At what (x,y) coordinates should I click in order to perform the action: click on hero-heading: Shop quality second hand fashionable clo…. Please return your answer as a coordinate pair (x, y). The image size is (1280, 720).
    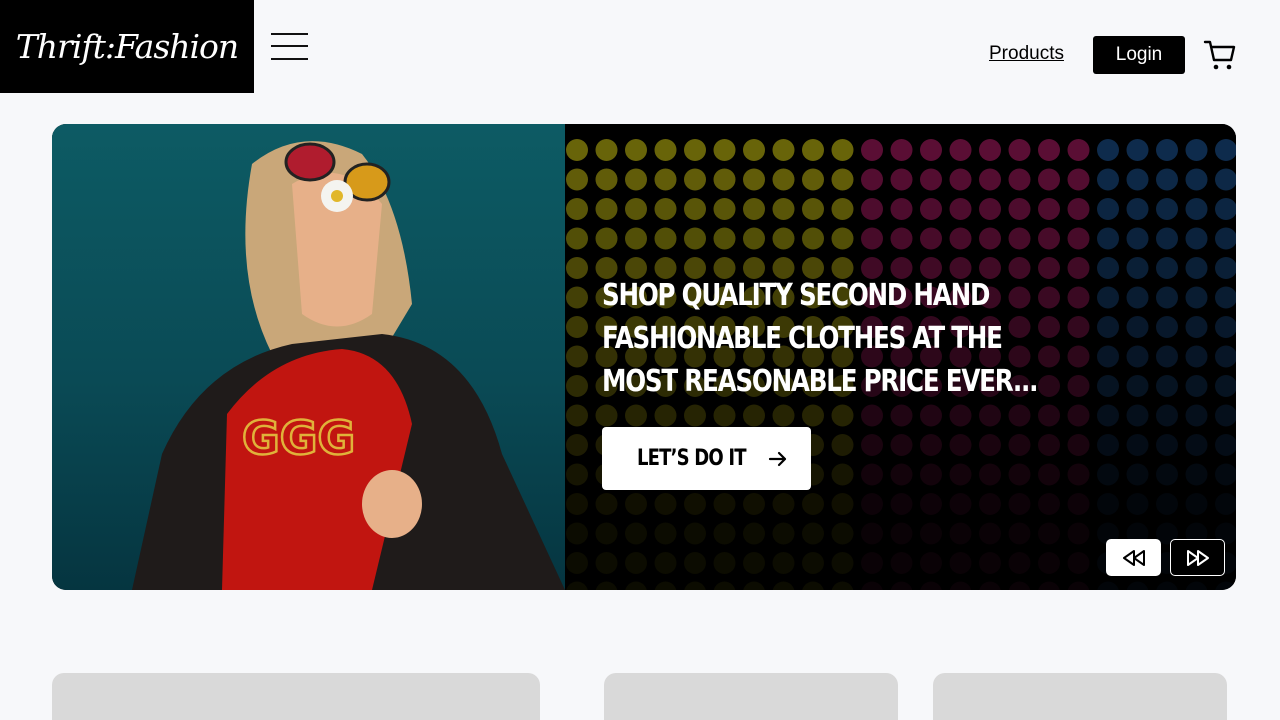
    Looking at the image, I should click on (820, 338).